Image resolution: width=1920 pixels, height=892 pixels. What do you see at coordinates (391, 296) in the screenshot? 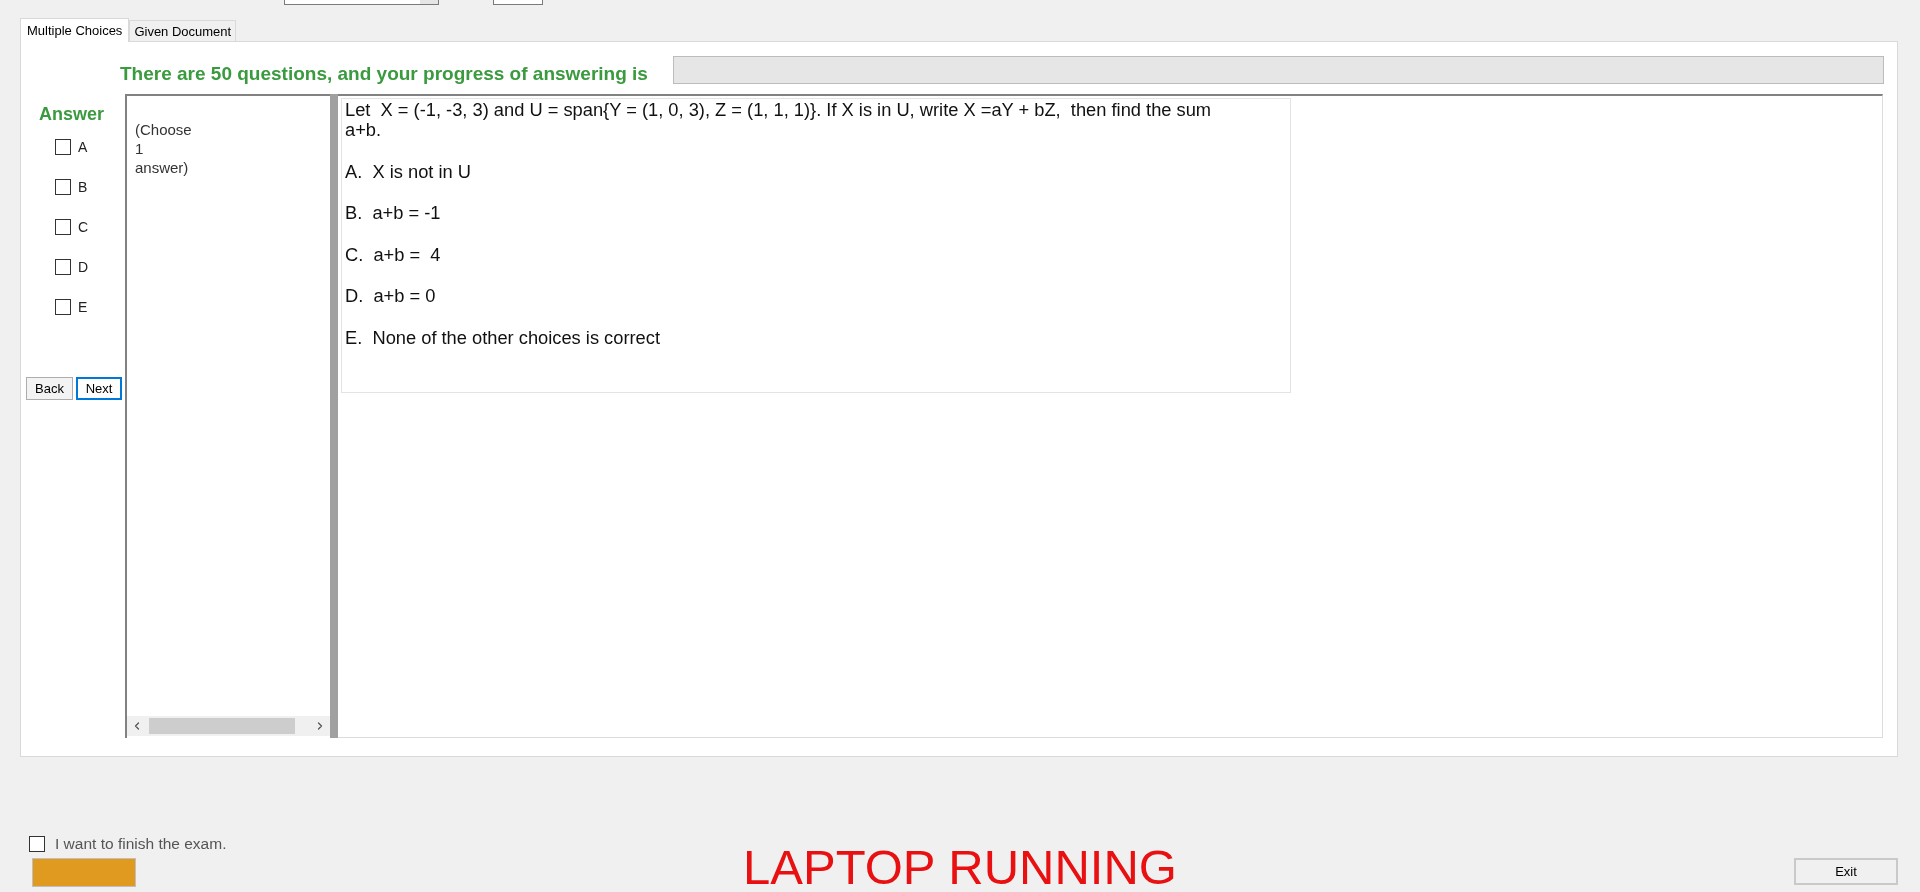
I see `choice-text: D. a+b = 0` at bounding box center [391, 296].